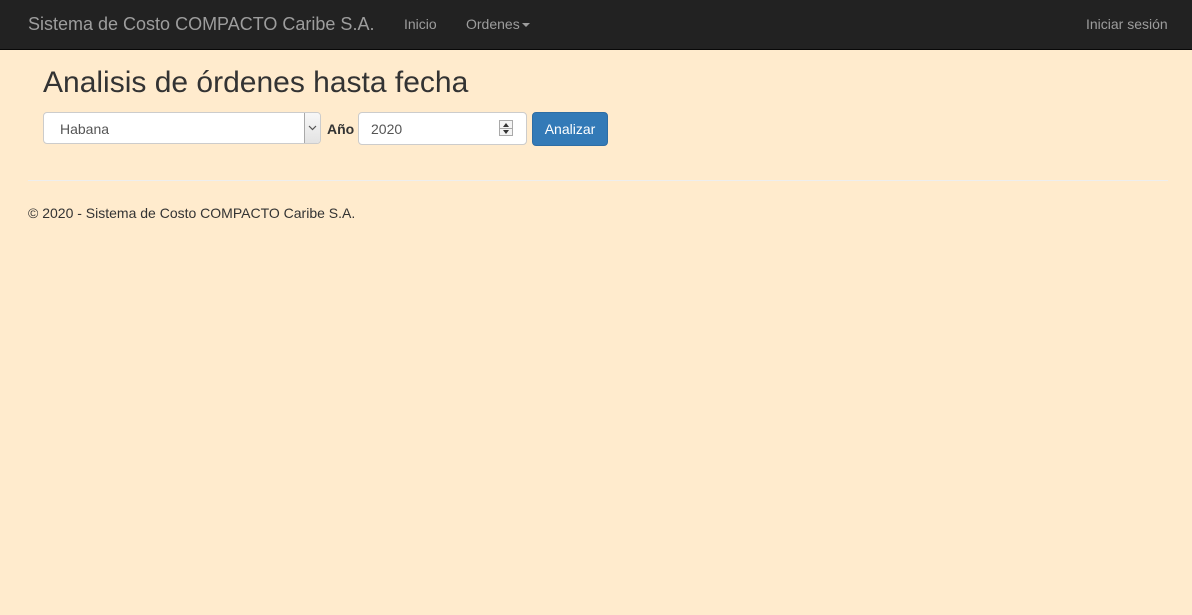  I want to click on analyze-button: Analizar, so click(570, 129).